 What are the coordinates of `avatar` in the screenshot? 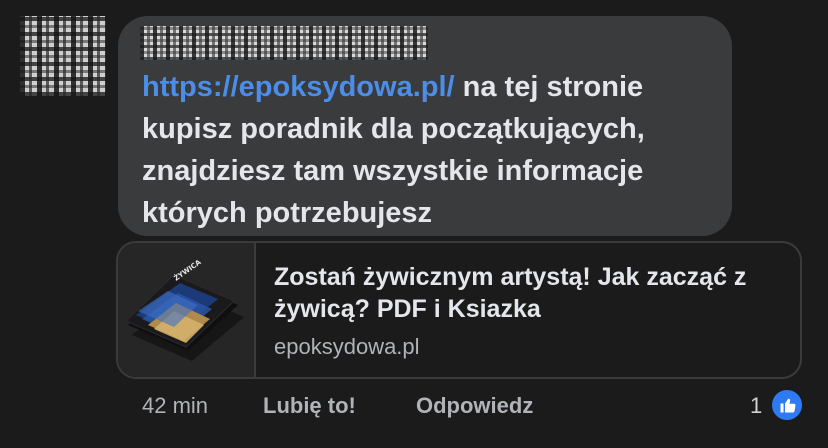 It's located at (63, 56).